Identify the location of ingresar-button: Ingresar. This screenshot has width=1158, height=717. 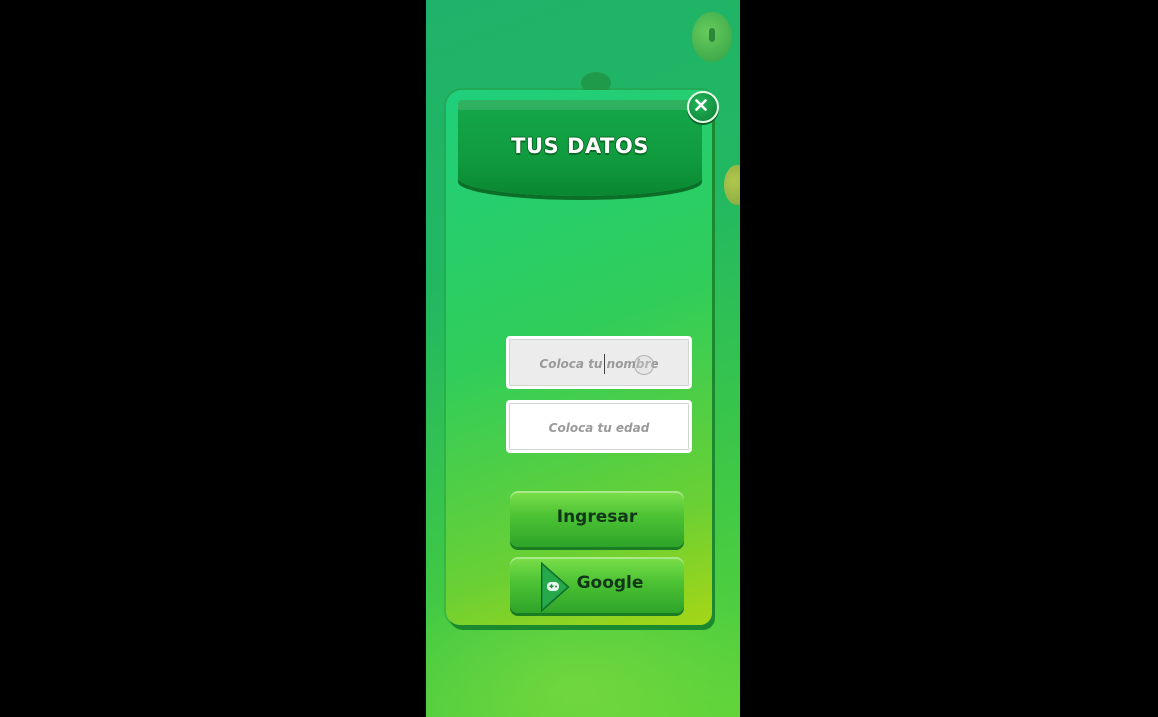
(597, 519).